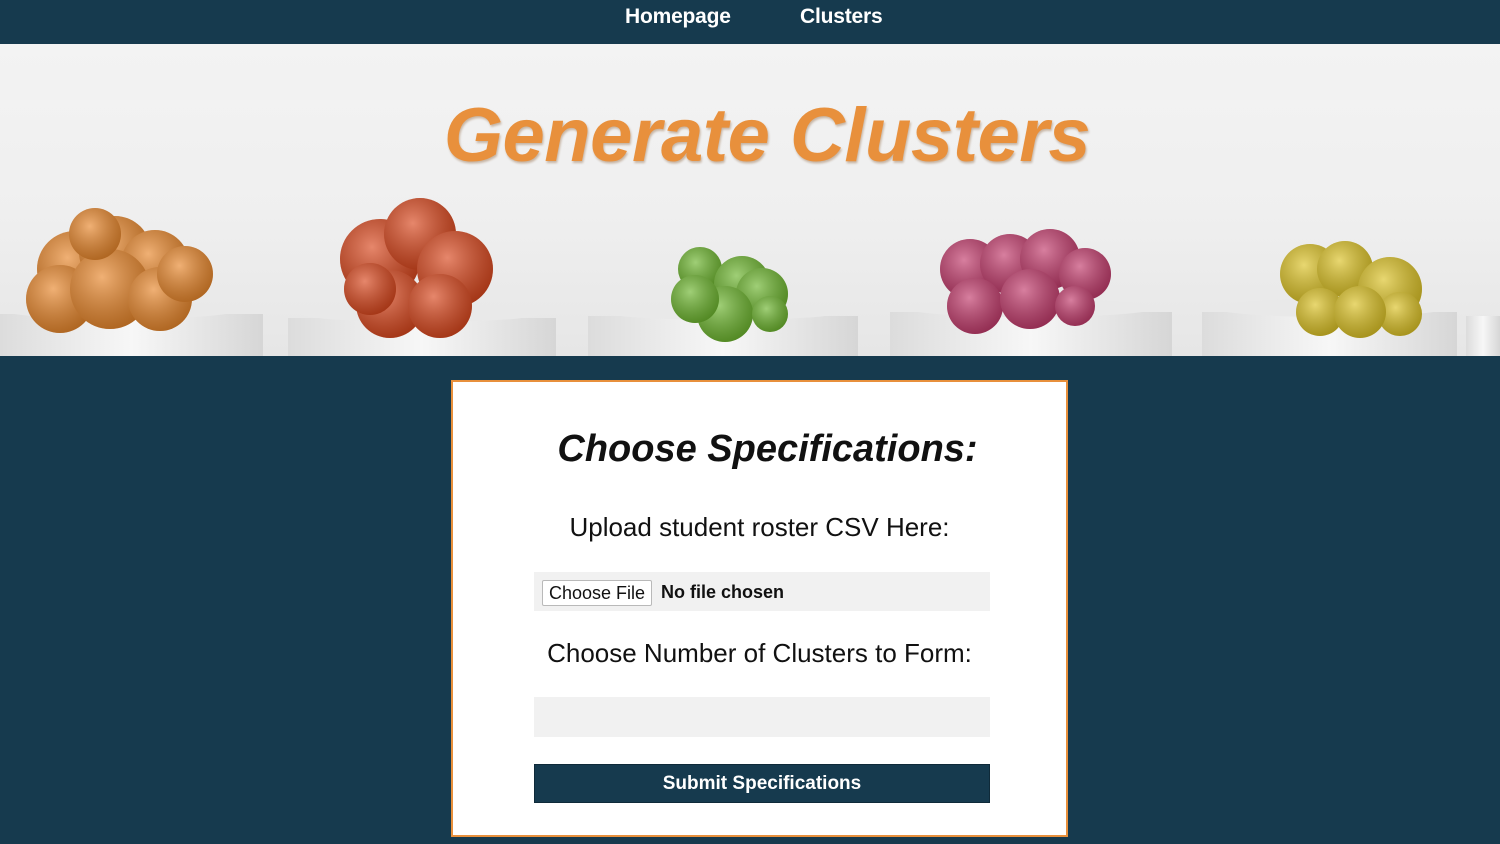 Image resolution: width=1500 pixels, height=844 pixels. Describe the element at coordinates (762, 783) in the screenshot. I see `submit-specifications-button: Submit Specifications` at that location.